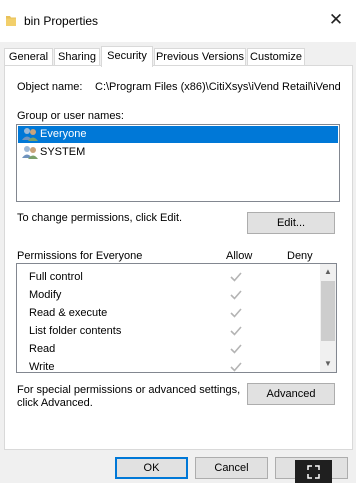  What do you see at coordinates (42, 367) in the screenshot?
I see `permission-name: Write` at bounding box center [42, 367].